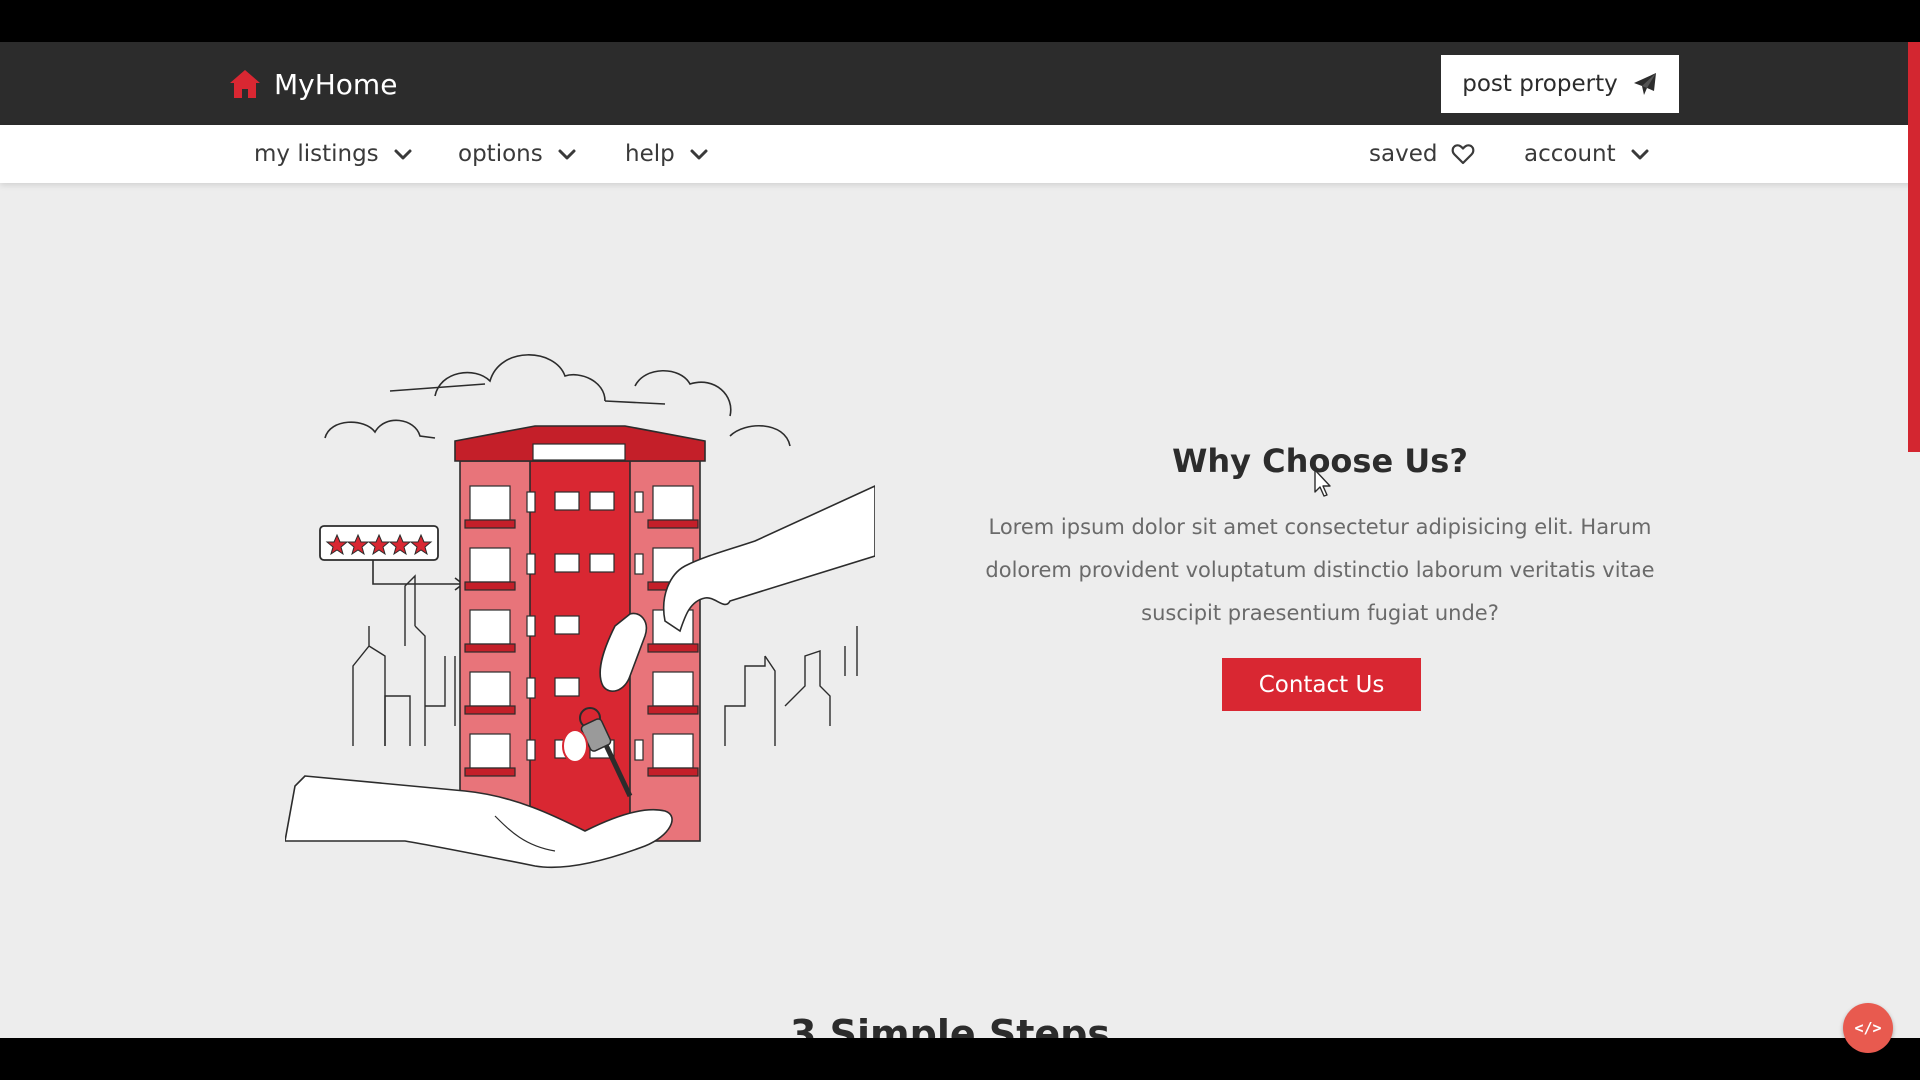  I want to click on building-keys-illustration, so click(580, 611).